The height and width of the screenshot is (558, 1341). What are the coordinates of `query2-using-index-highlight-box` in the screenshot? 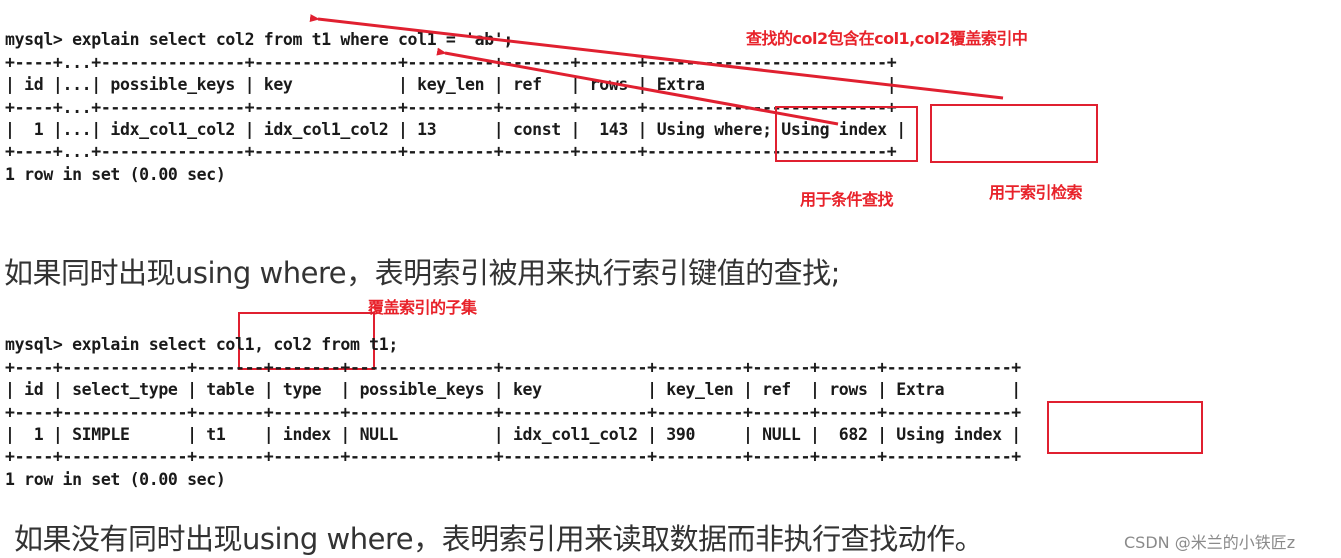 It's located at (1125, 427).